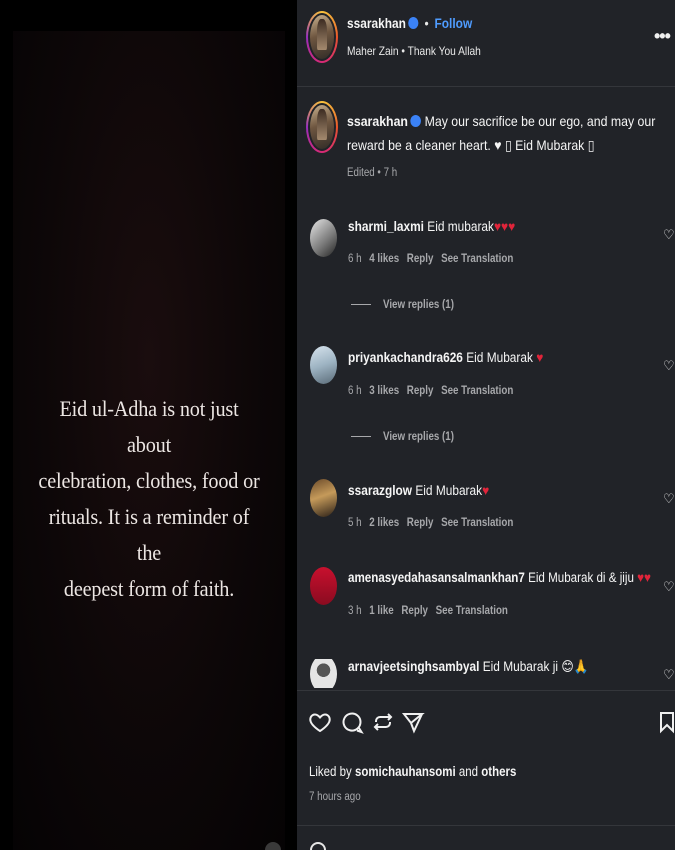  I want to click on caption-username: ssarakhan, so click(377, 121).